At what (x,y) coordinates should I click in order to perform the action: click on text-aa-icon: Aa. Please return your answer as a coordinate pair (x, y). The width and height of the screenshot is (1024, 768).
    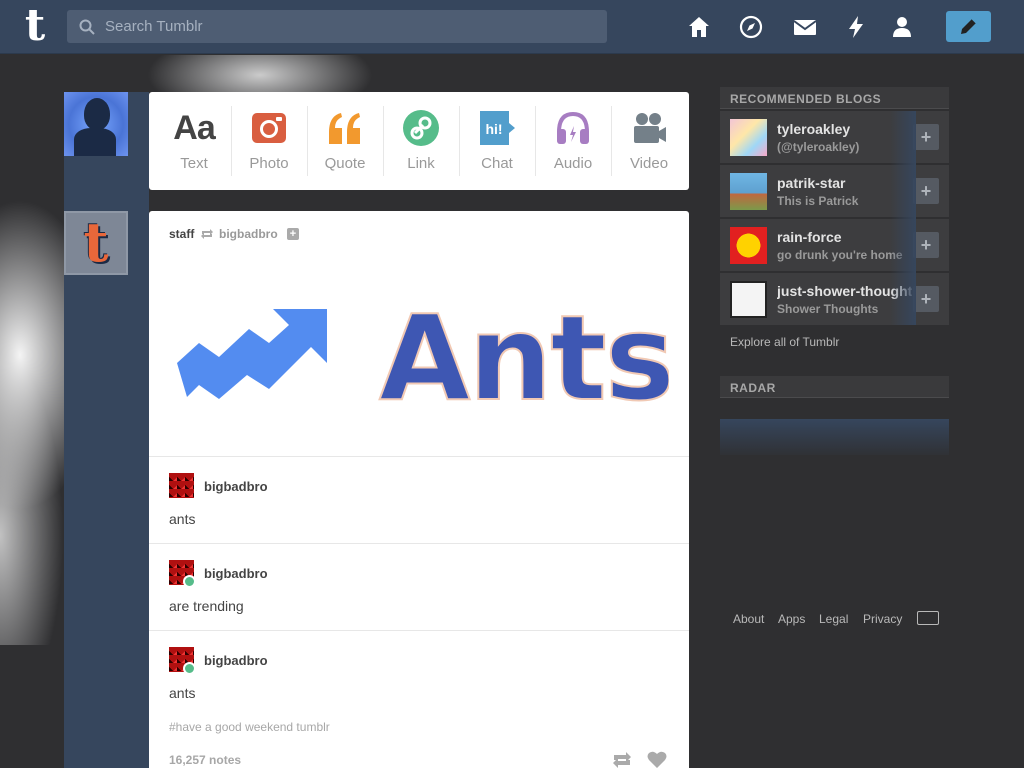
    Looking at the image, I should click on (194, 128).